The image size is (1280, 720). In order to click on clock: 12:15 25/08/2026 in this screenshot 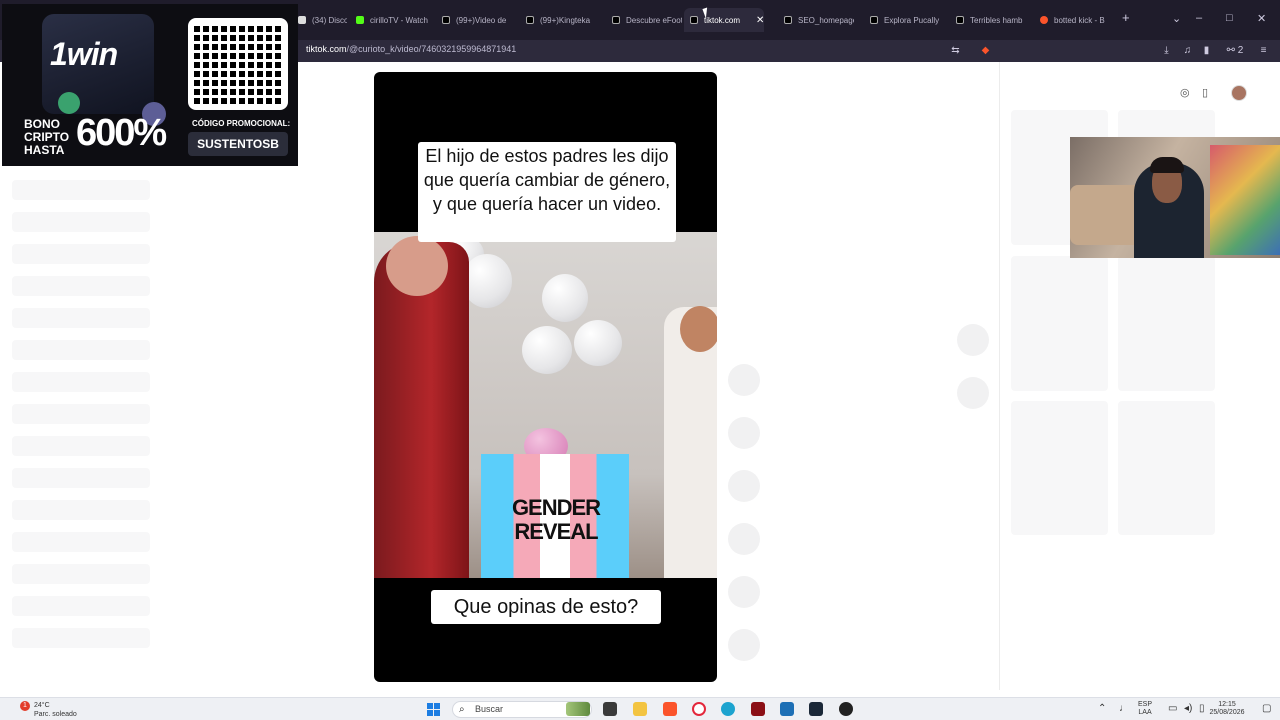, I will do `click(1227, 709)`.